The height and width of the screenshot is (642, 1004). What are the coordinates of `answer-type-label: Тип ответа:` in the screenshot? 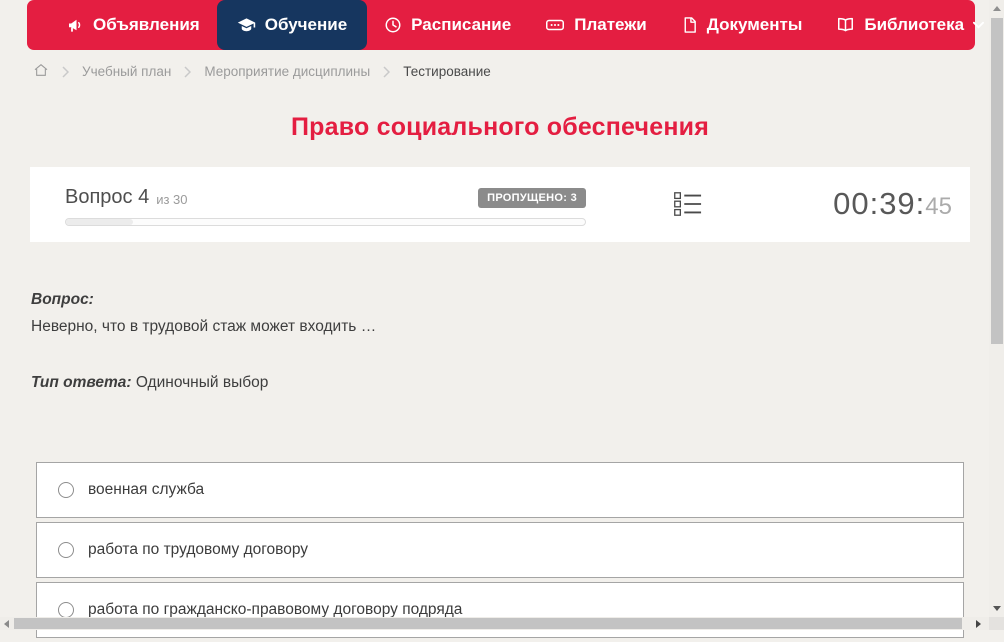 It's located at (81, 382).